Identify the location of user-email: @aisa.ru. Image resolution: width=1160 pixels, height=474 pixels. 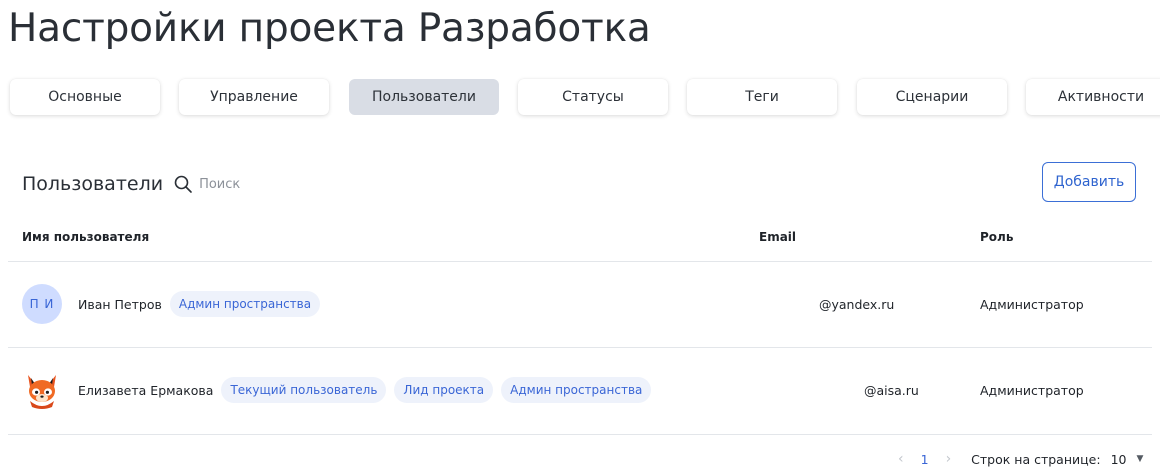
(891, 390).